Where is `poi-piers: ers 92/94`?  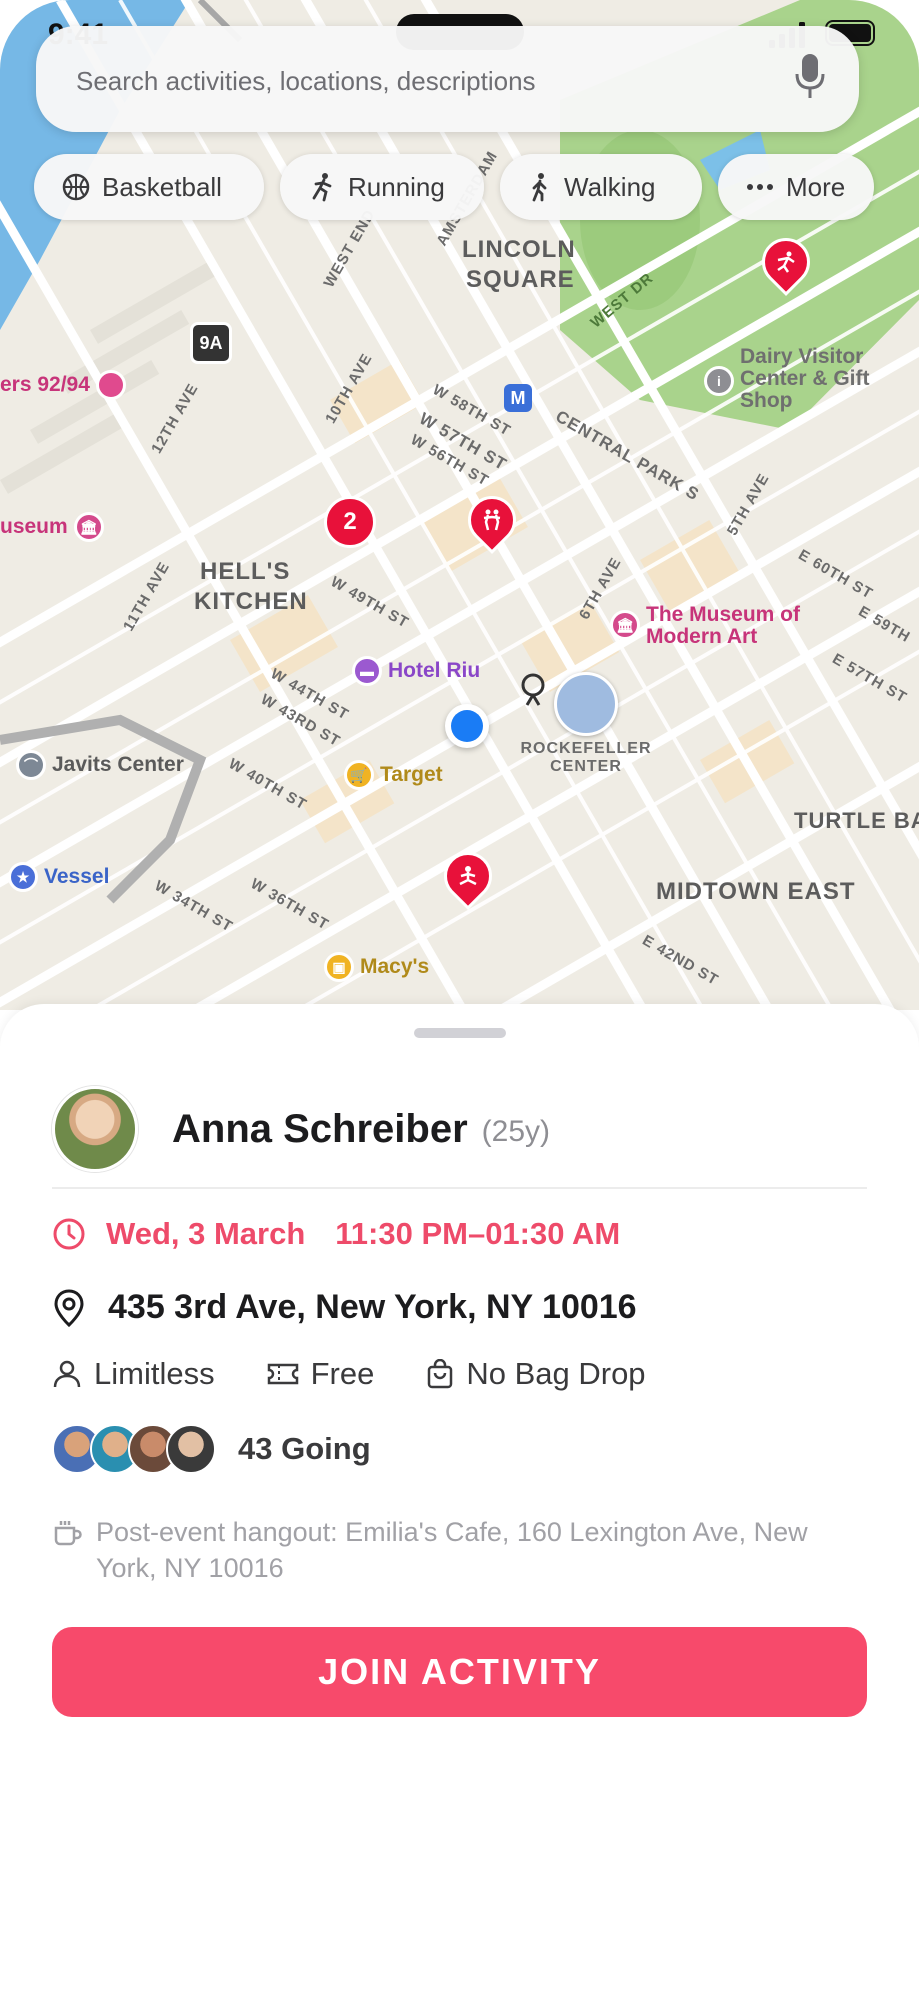
poi-piers: ers 92/94 is located at coordinates (63, 385).